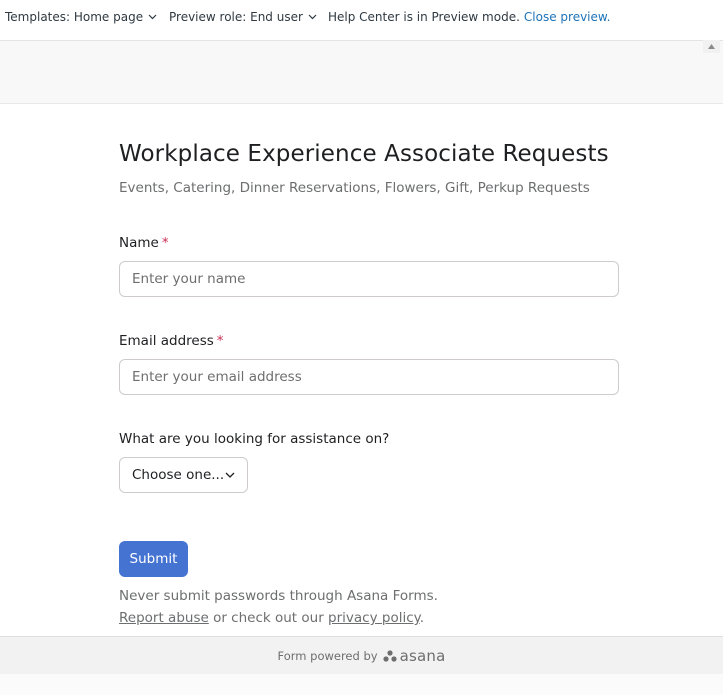  What do you see at coordinates (567, 17) in the screenshot?
I see `close-preview-link: Close preview.` at bounding box center [567, 17].